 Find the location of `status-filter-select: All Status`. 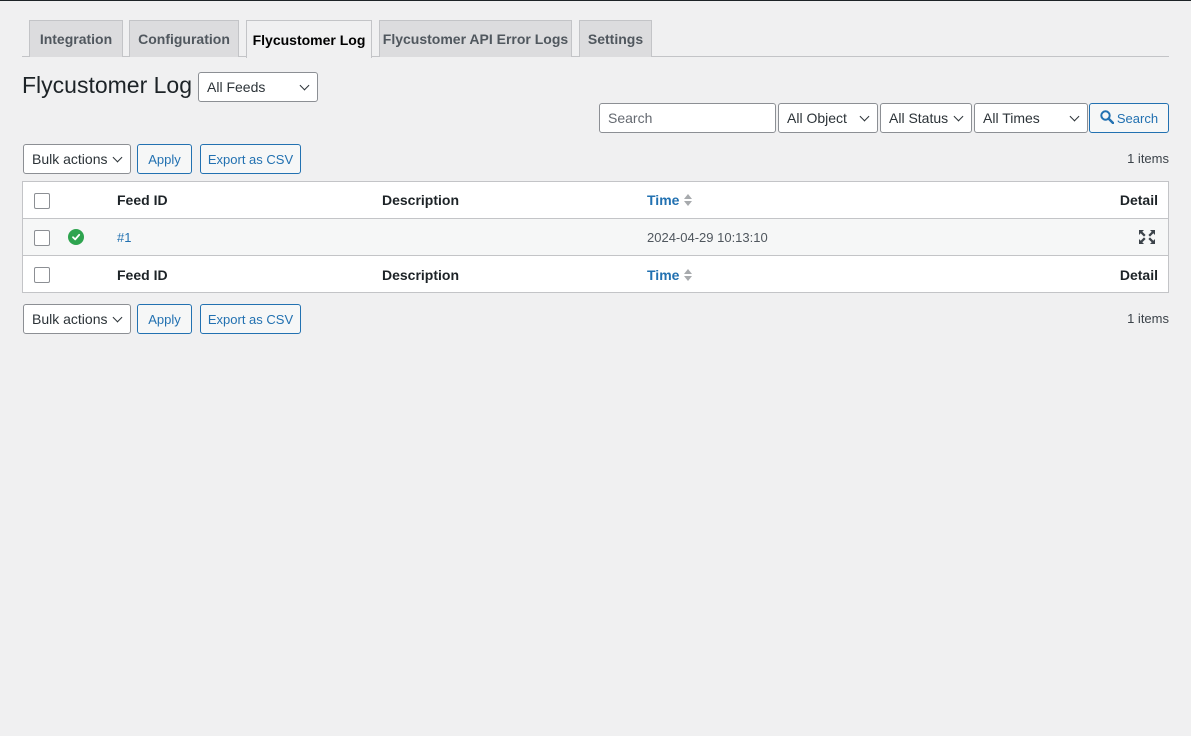

status-filter-select: All Status is located at coordinates (926, 118).